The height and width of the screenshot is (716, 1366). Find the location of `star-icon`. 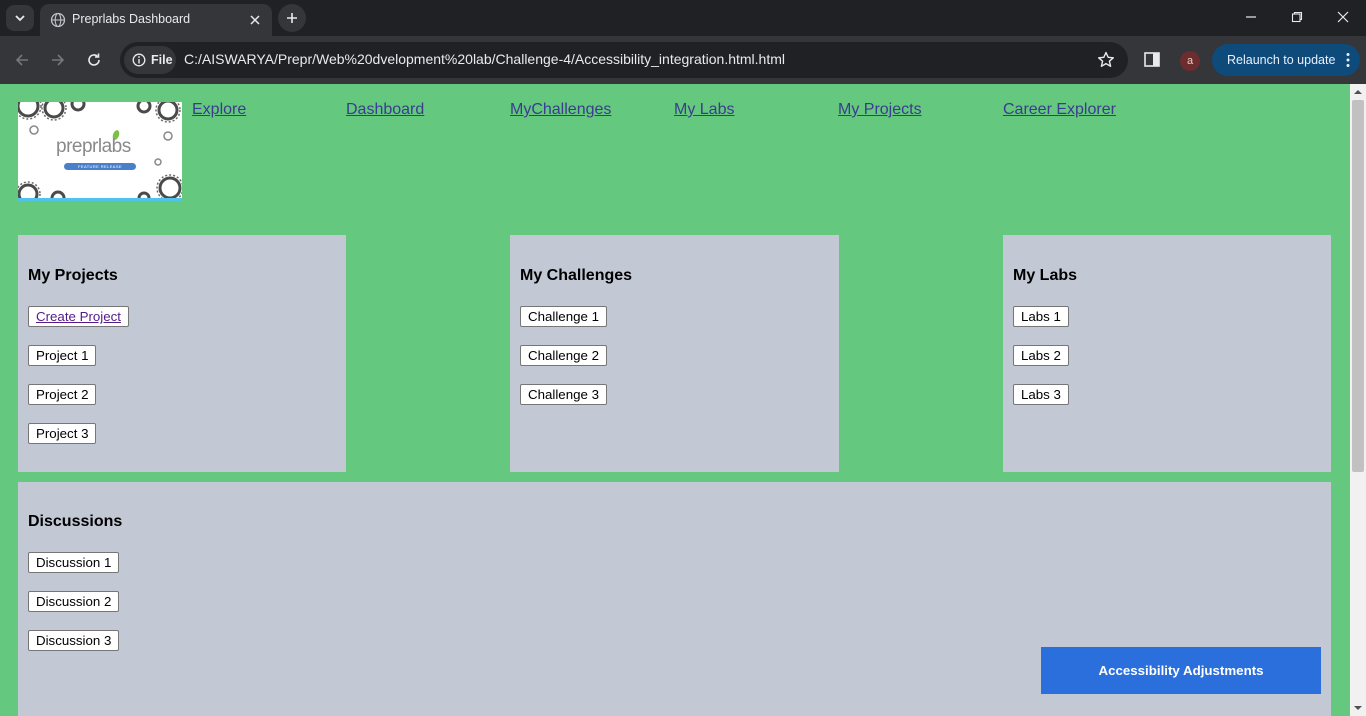

star-icon is located at coordinates (1106, 60).